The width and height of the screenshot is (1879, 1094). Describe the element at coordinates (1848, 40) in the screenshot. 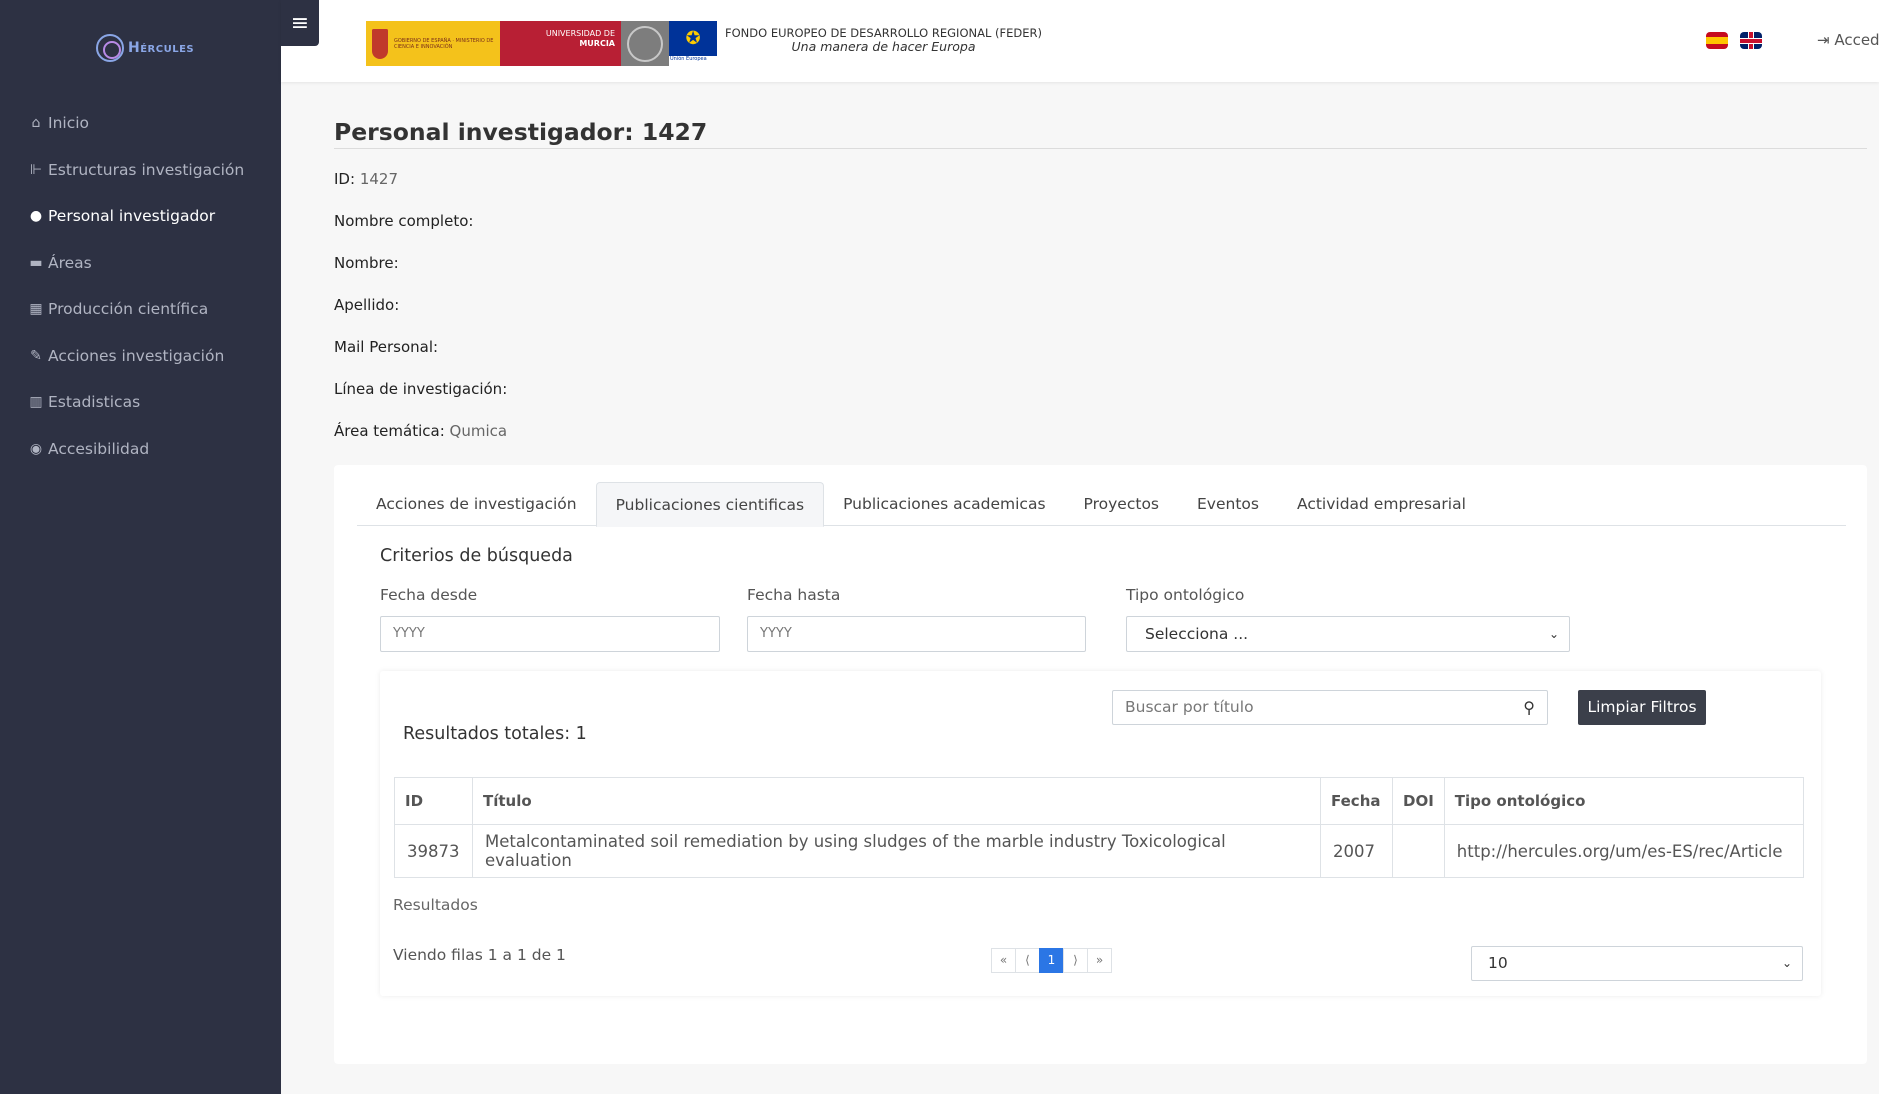

I see `login-link: ⇥ Acceder` at that location.